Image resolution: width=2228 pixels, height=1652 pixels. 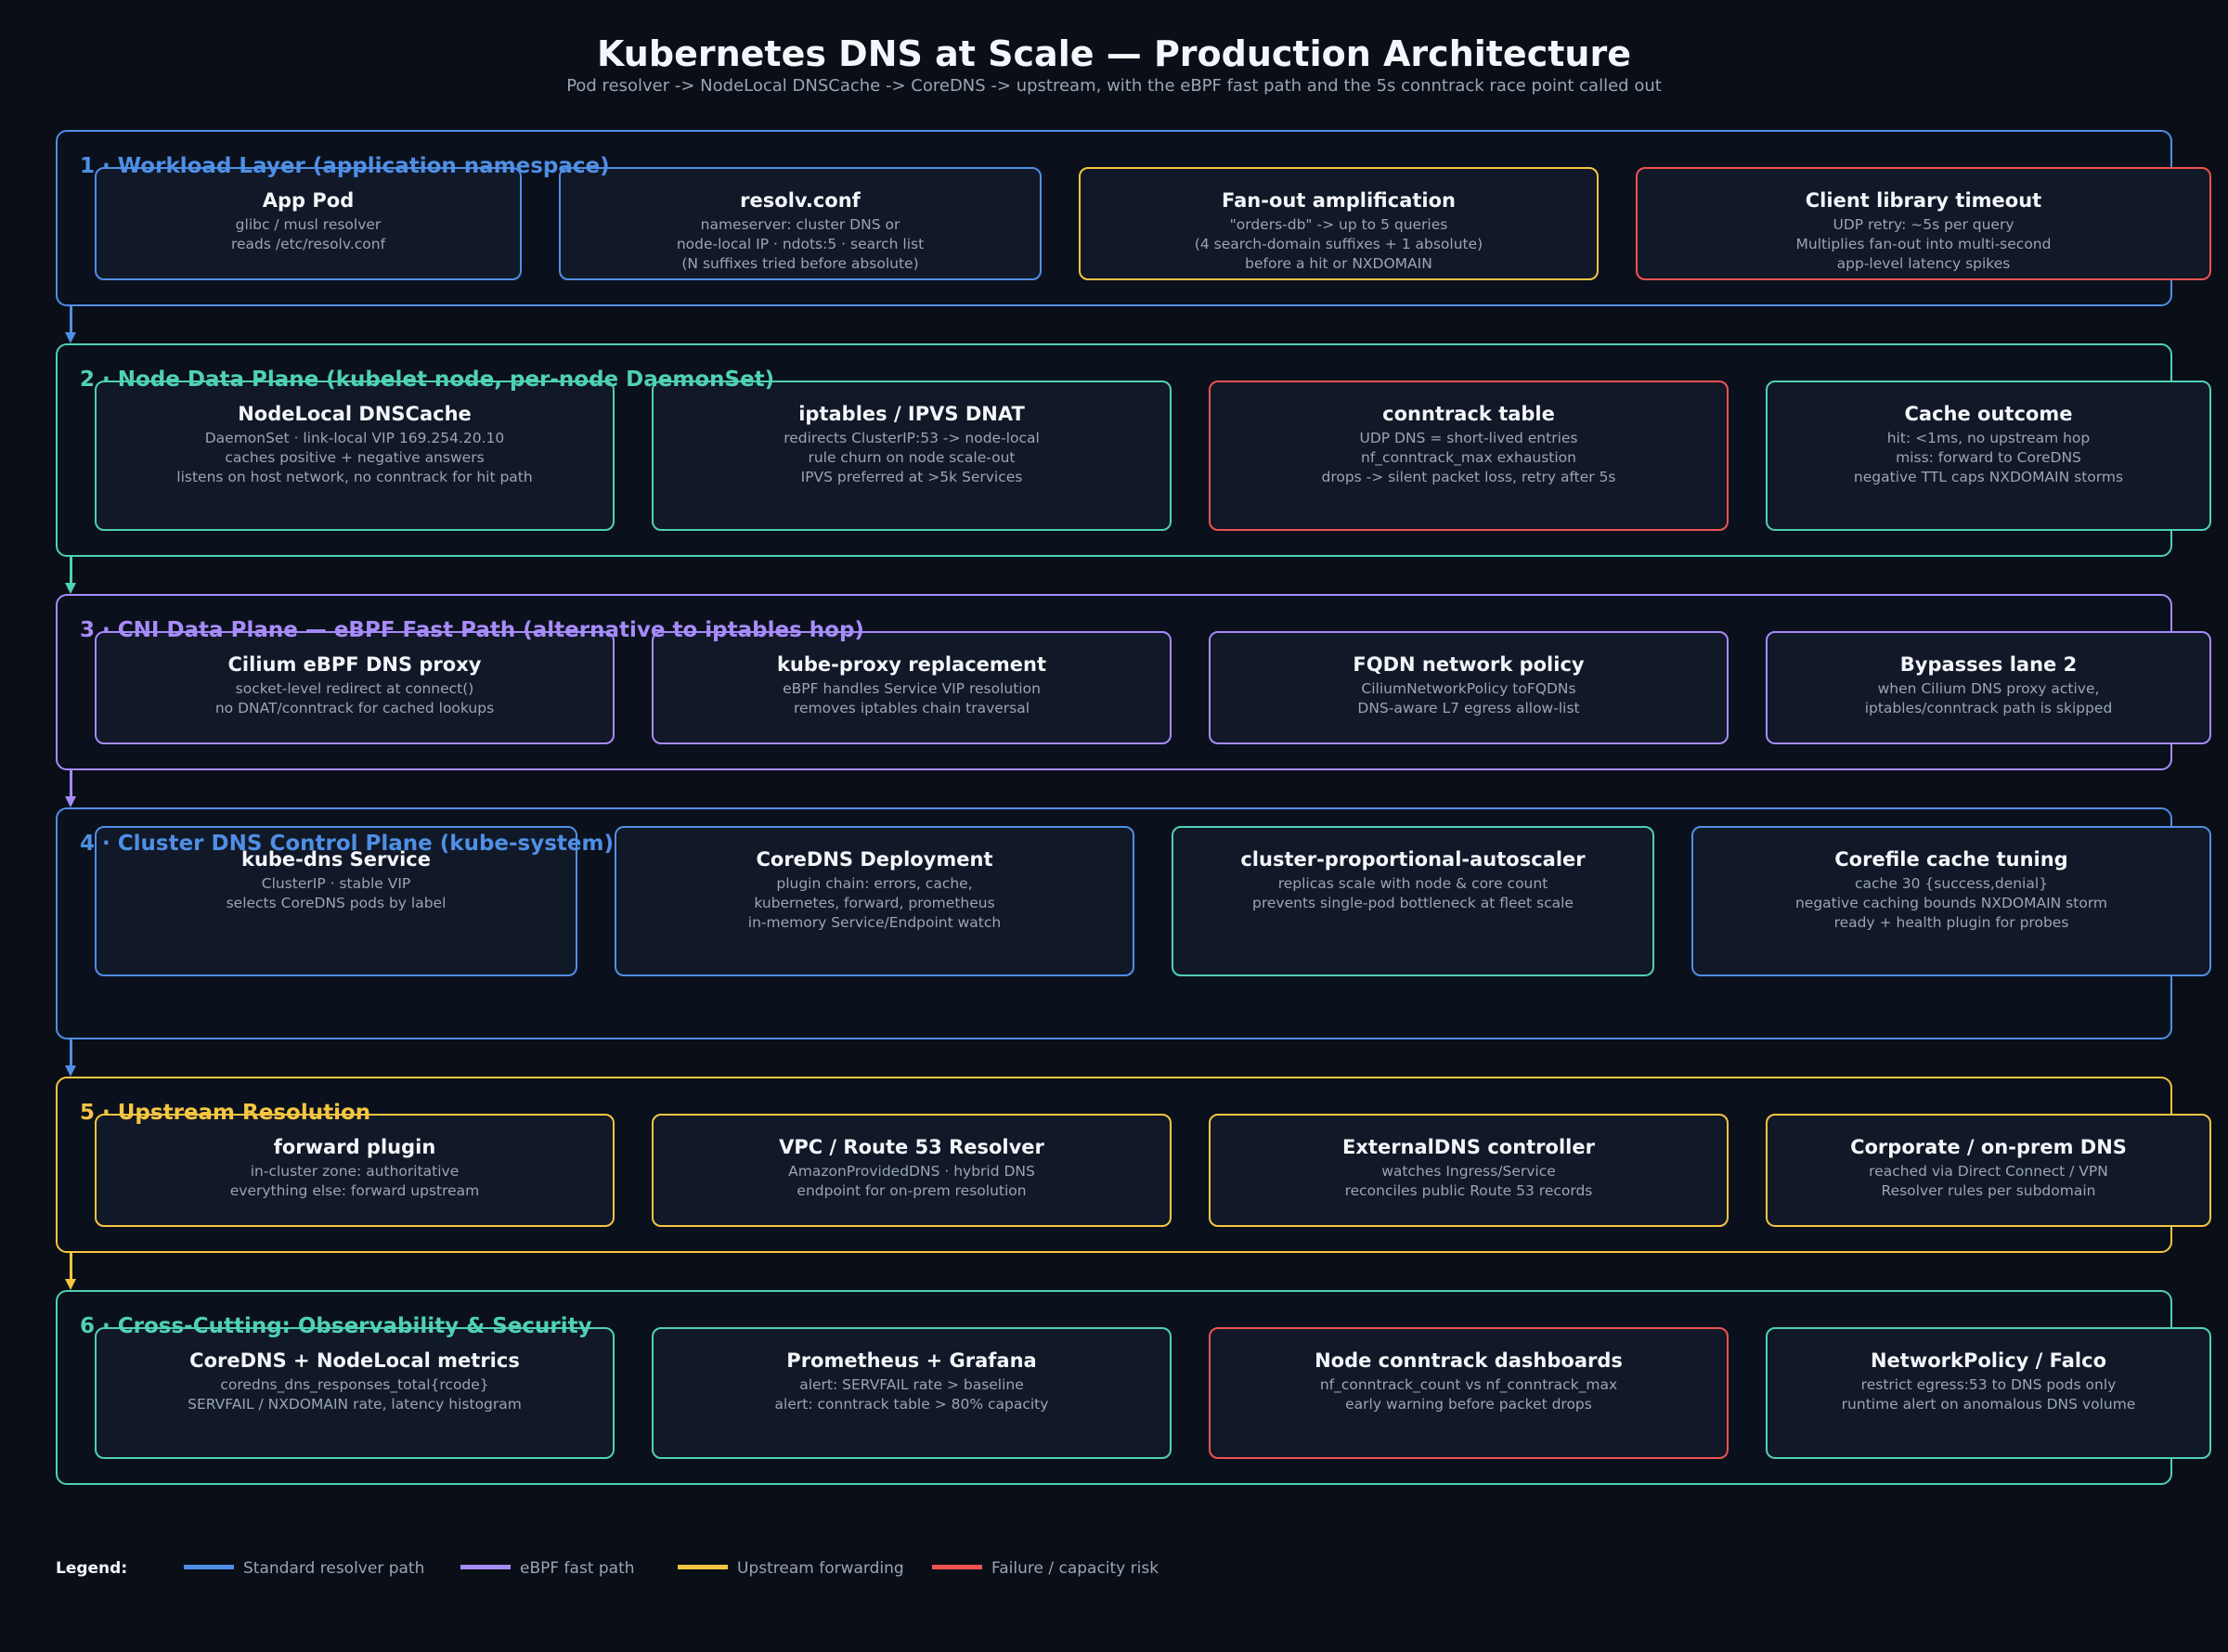 I want to click on component-detail-line: caches positive + negative answers, so click(x=355, y=457).